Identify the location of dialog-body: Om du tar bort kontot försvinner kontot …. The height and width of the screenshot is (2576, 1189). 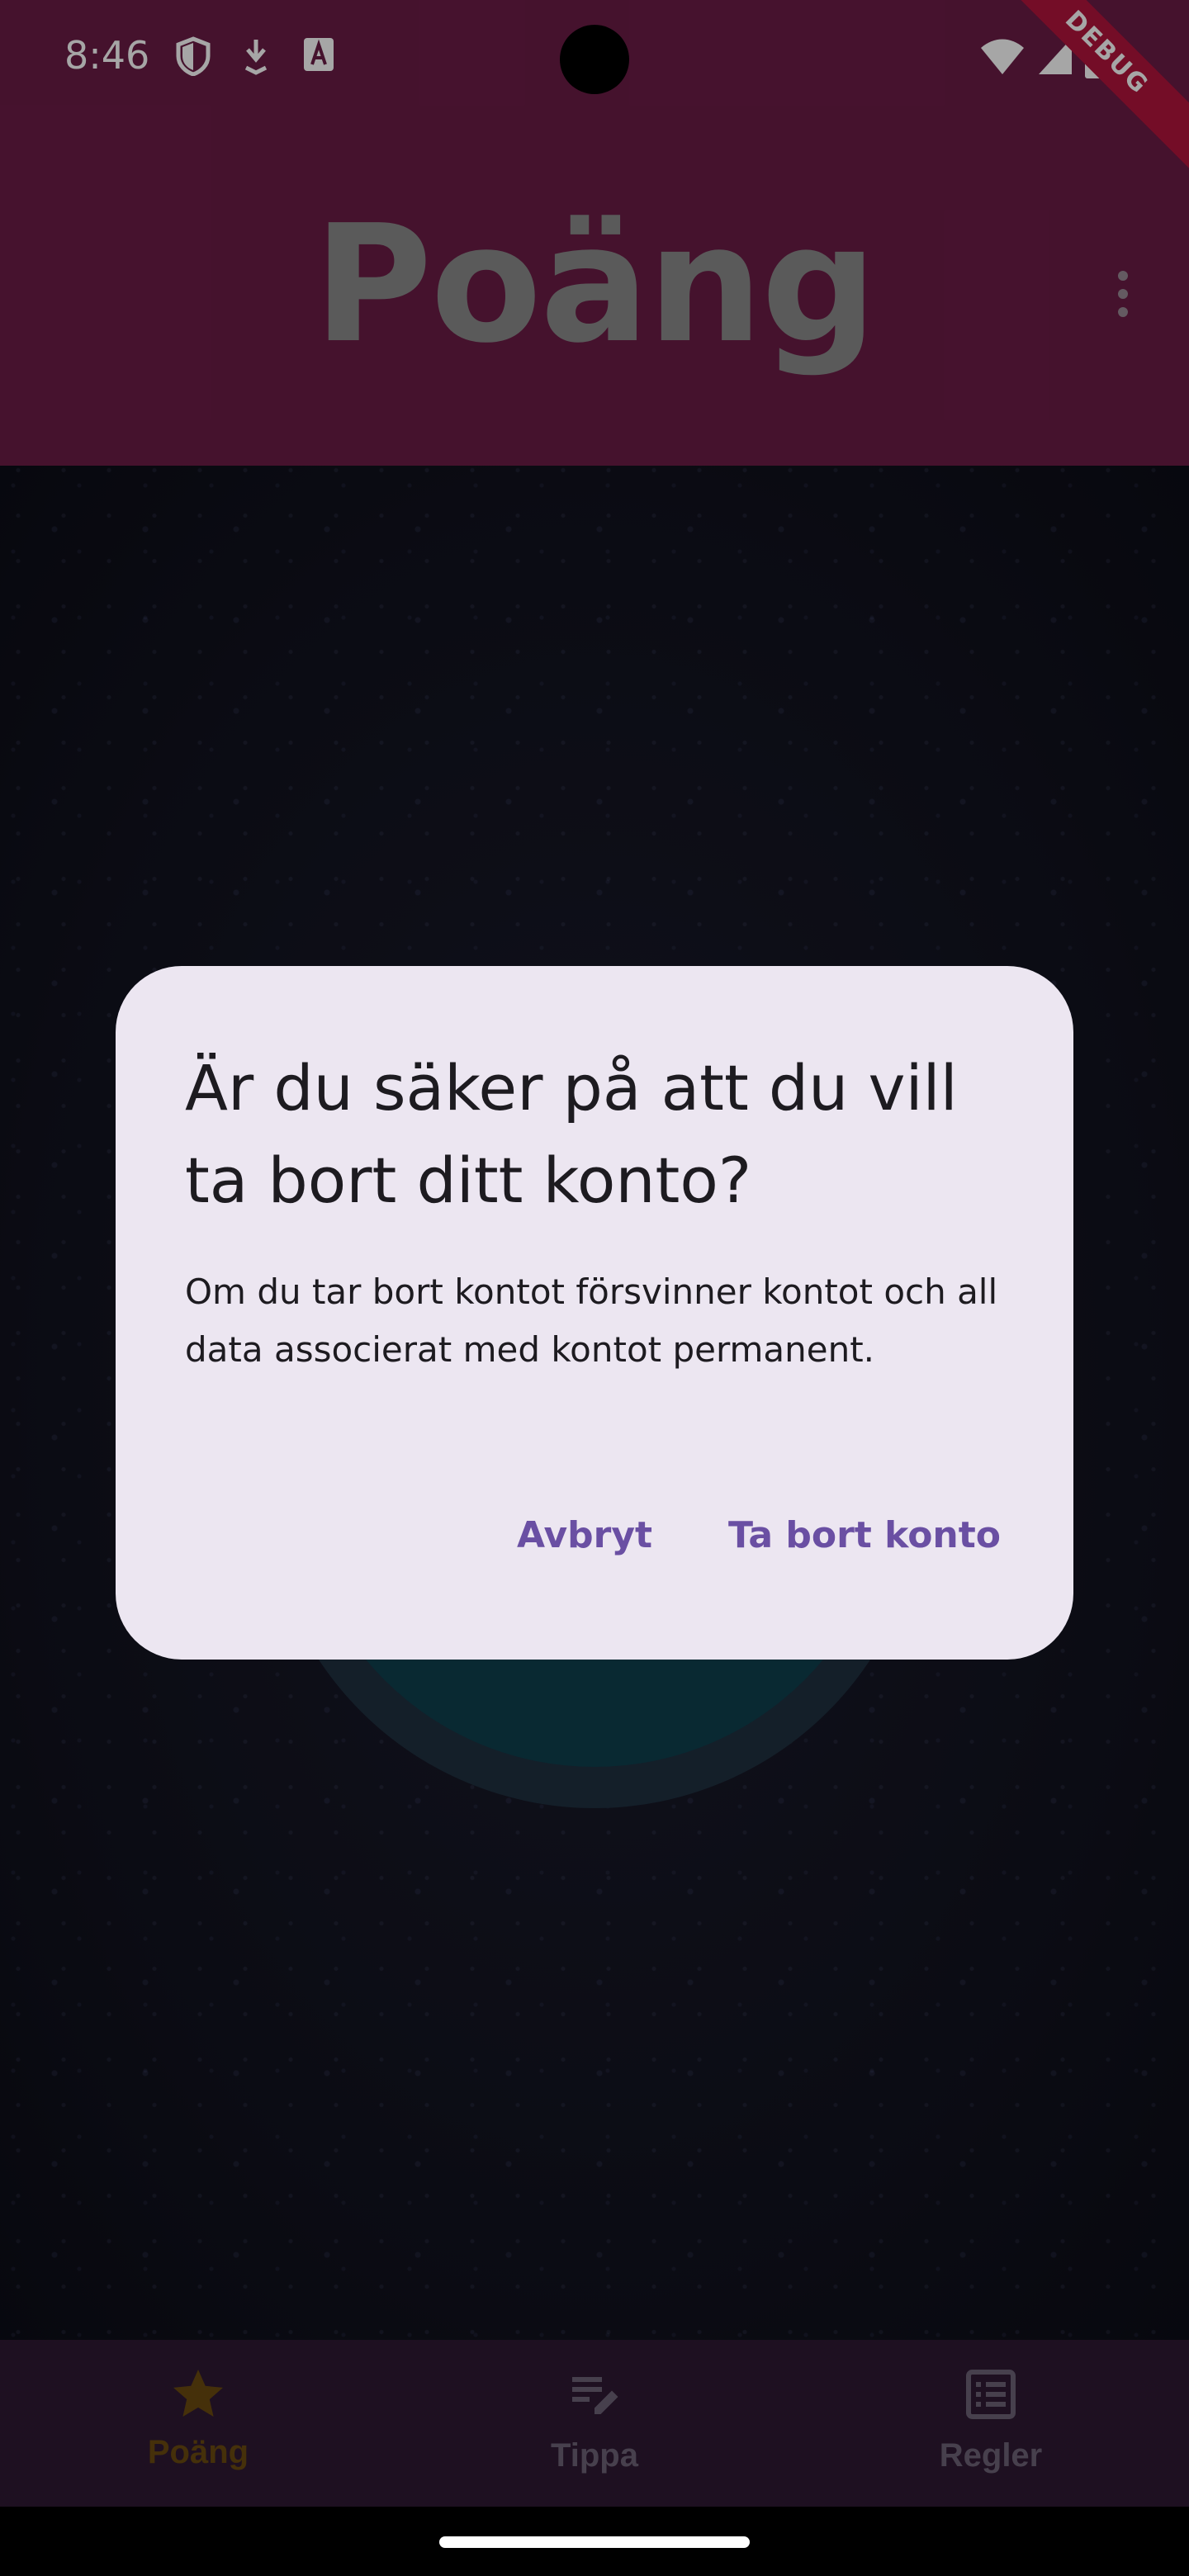
(591, 1320).